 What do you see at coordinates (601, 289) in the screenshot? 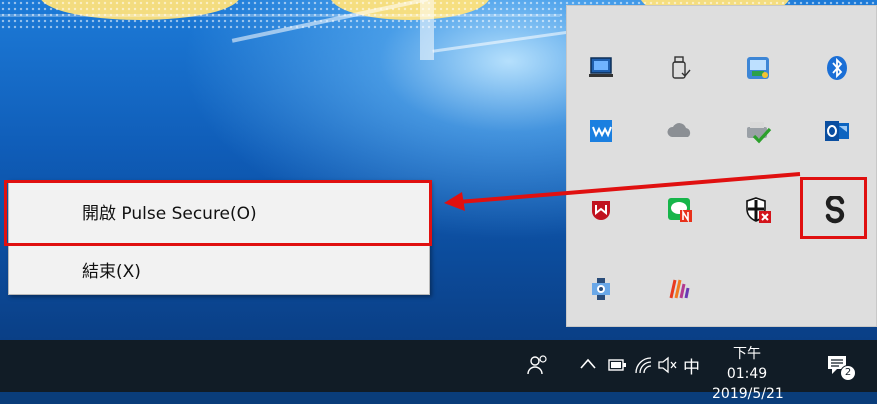
I see `settings-gear-icon` at bounding box center [601, 289].